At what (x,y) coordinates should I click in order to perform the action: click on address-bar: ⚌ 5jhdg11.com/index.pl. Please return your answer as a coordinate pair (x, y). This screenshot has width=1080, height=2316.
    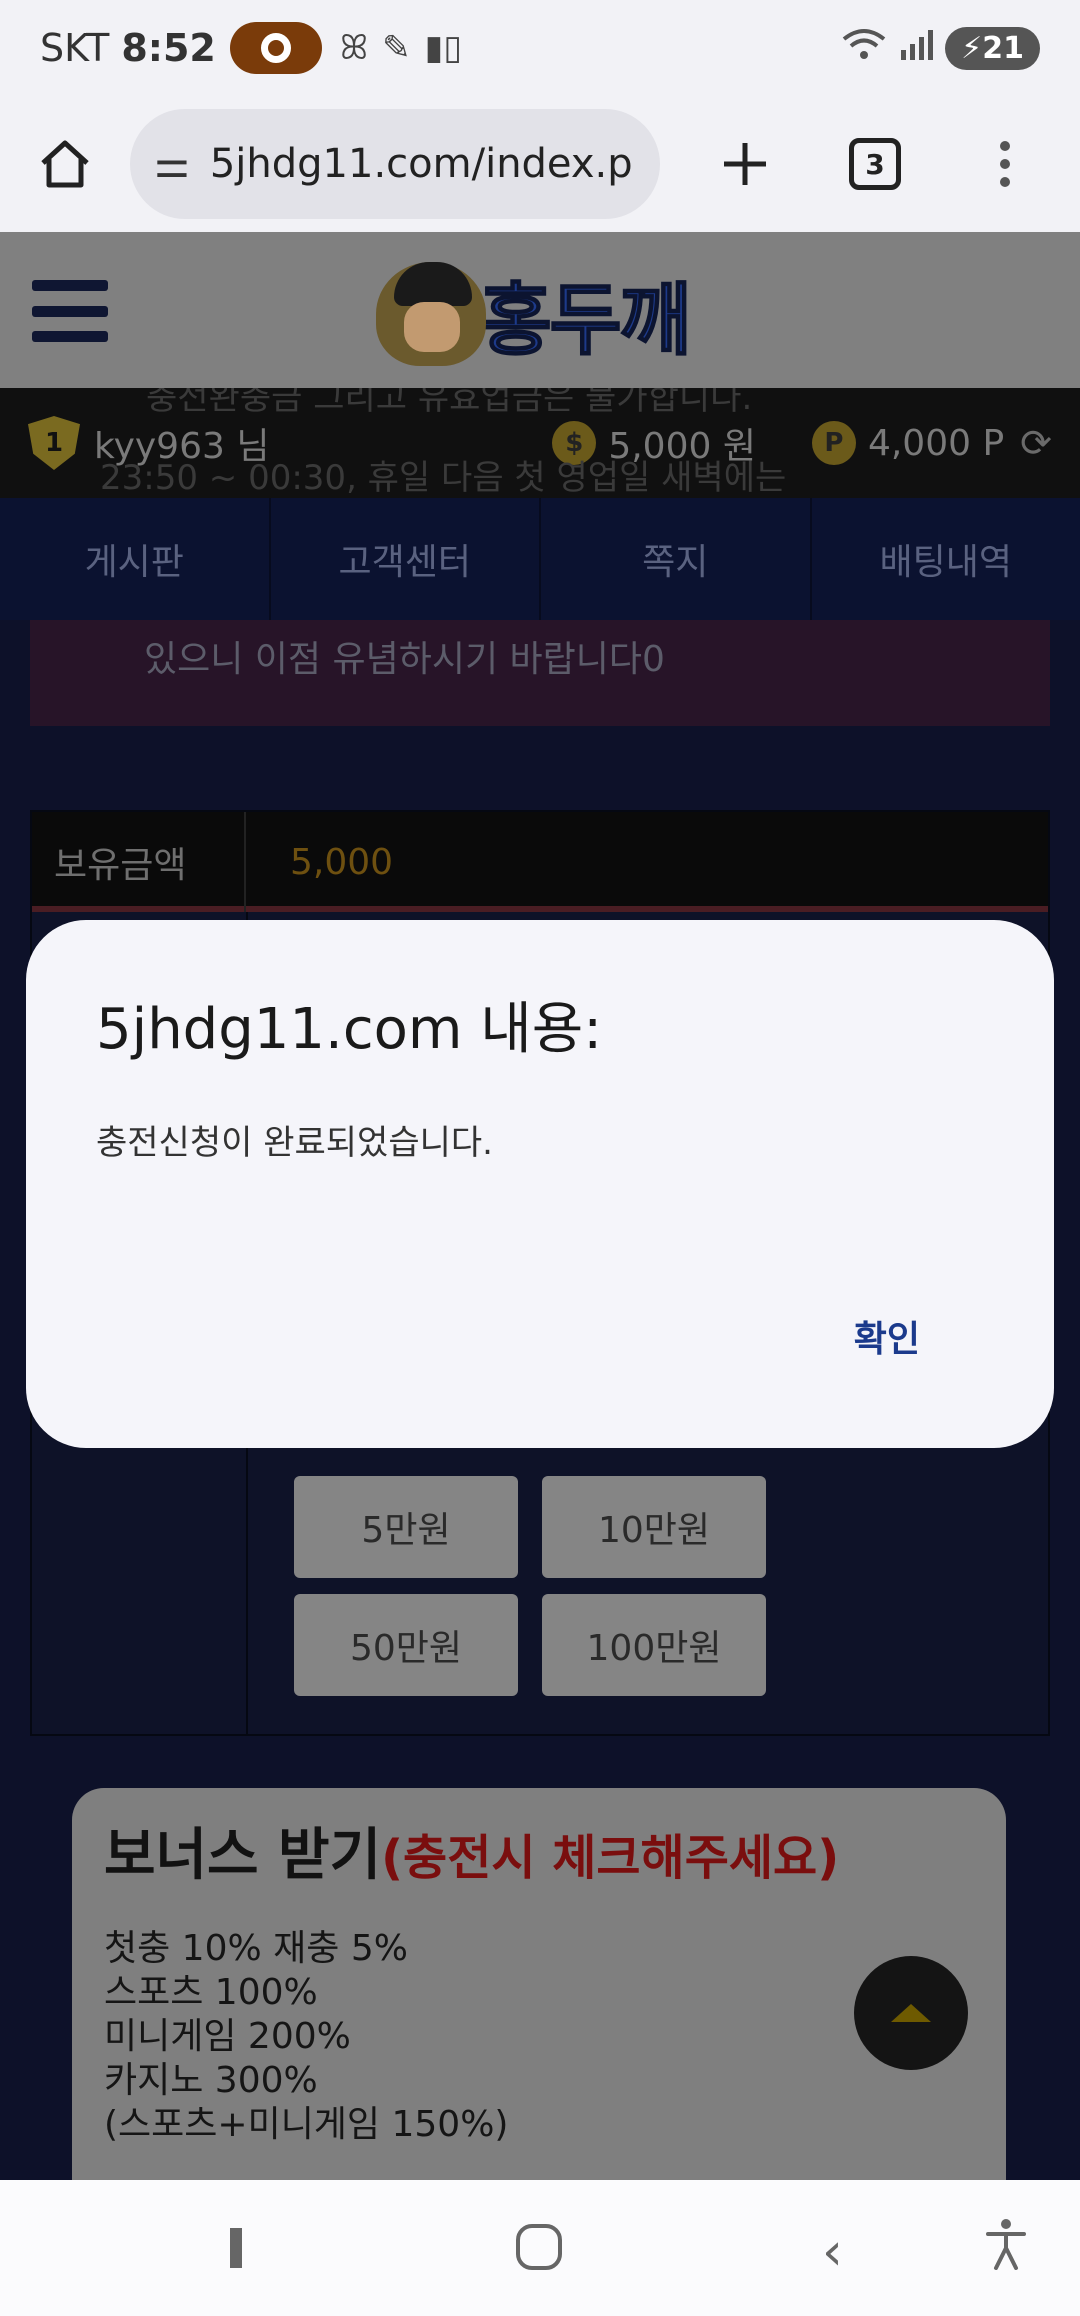
    Looking at the image, I should click on (395, 164).